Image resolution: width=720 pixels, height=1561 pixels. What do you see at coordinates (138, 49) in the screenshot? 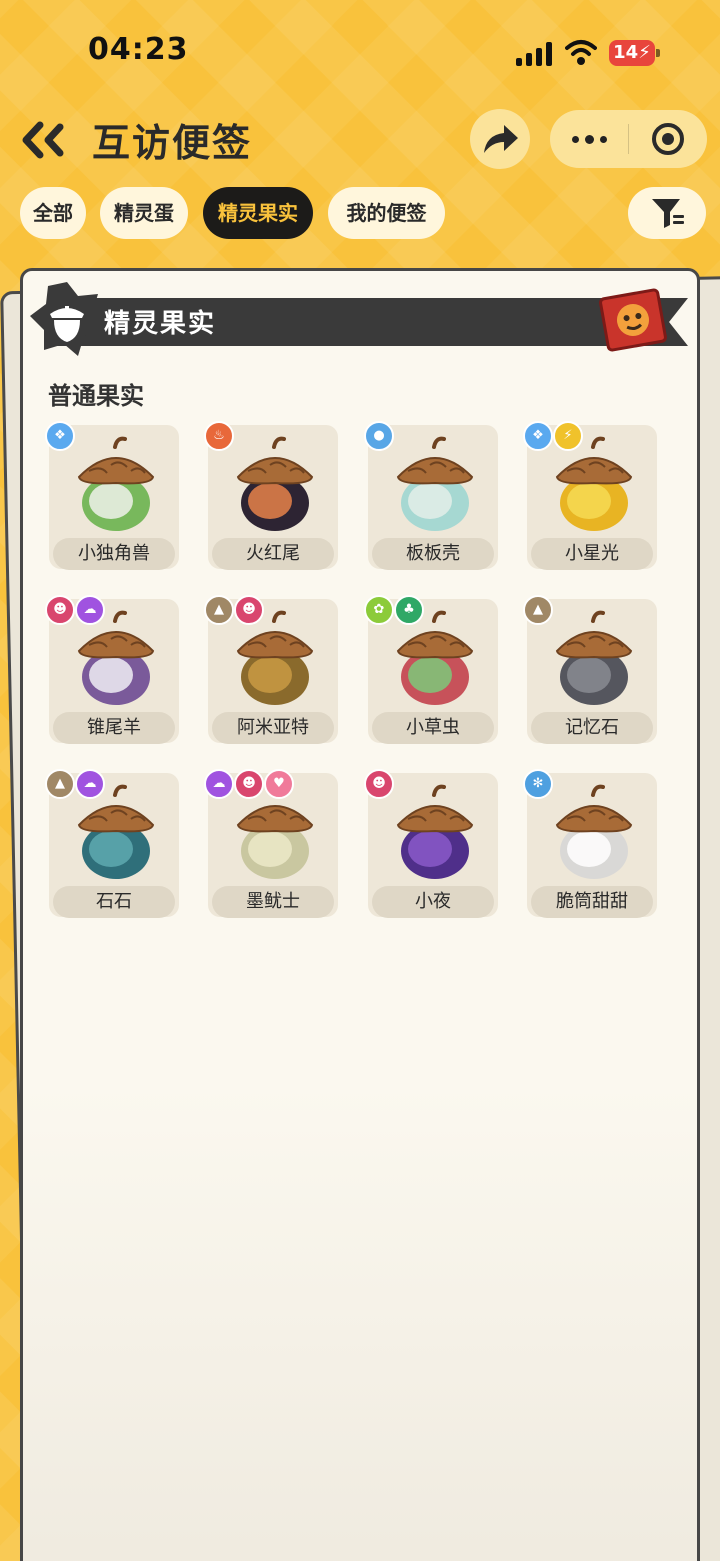
I see `status-time: 04:23` at bounding box center [138, 49].